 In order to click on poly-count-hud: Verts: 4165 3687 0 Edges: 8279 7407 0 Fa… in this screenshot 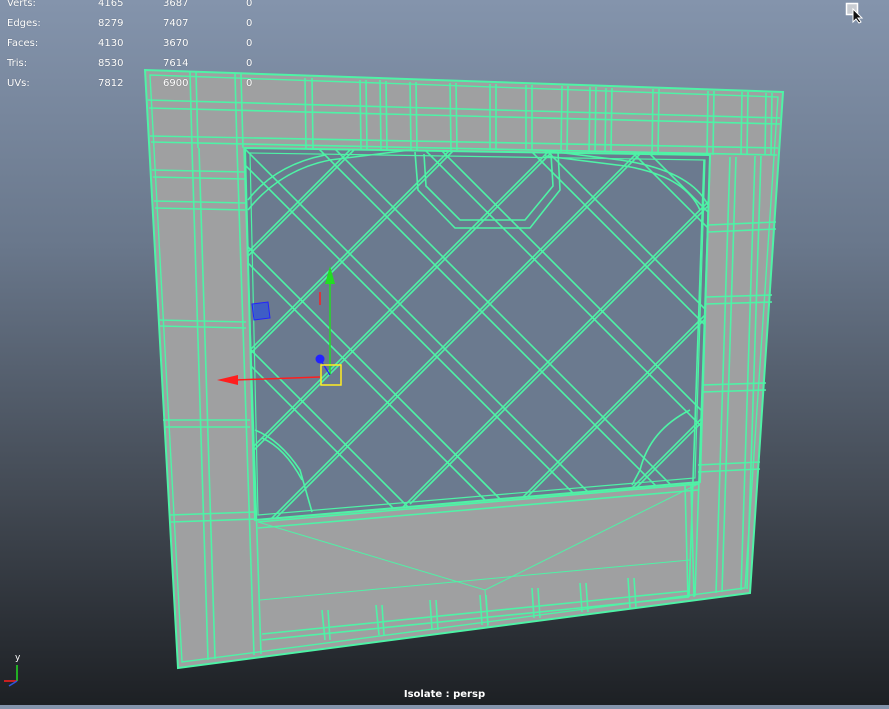, I will do `click(136, 47)`.